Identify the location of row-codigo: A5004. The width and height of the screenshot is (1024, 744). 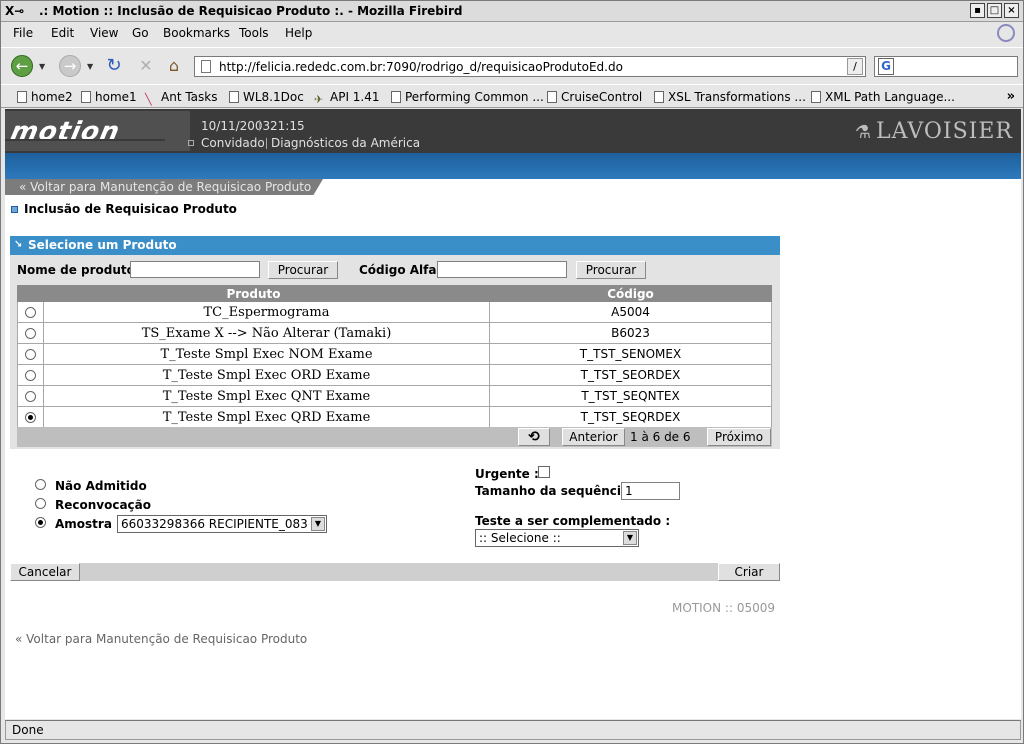
(630, 312).